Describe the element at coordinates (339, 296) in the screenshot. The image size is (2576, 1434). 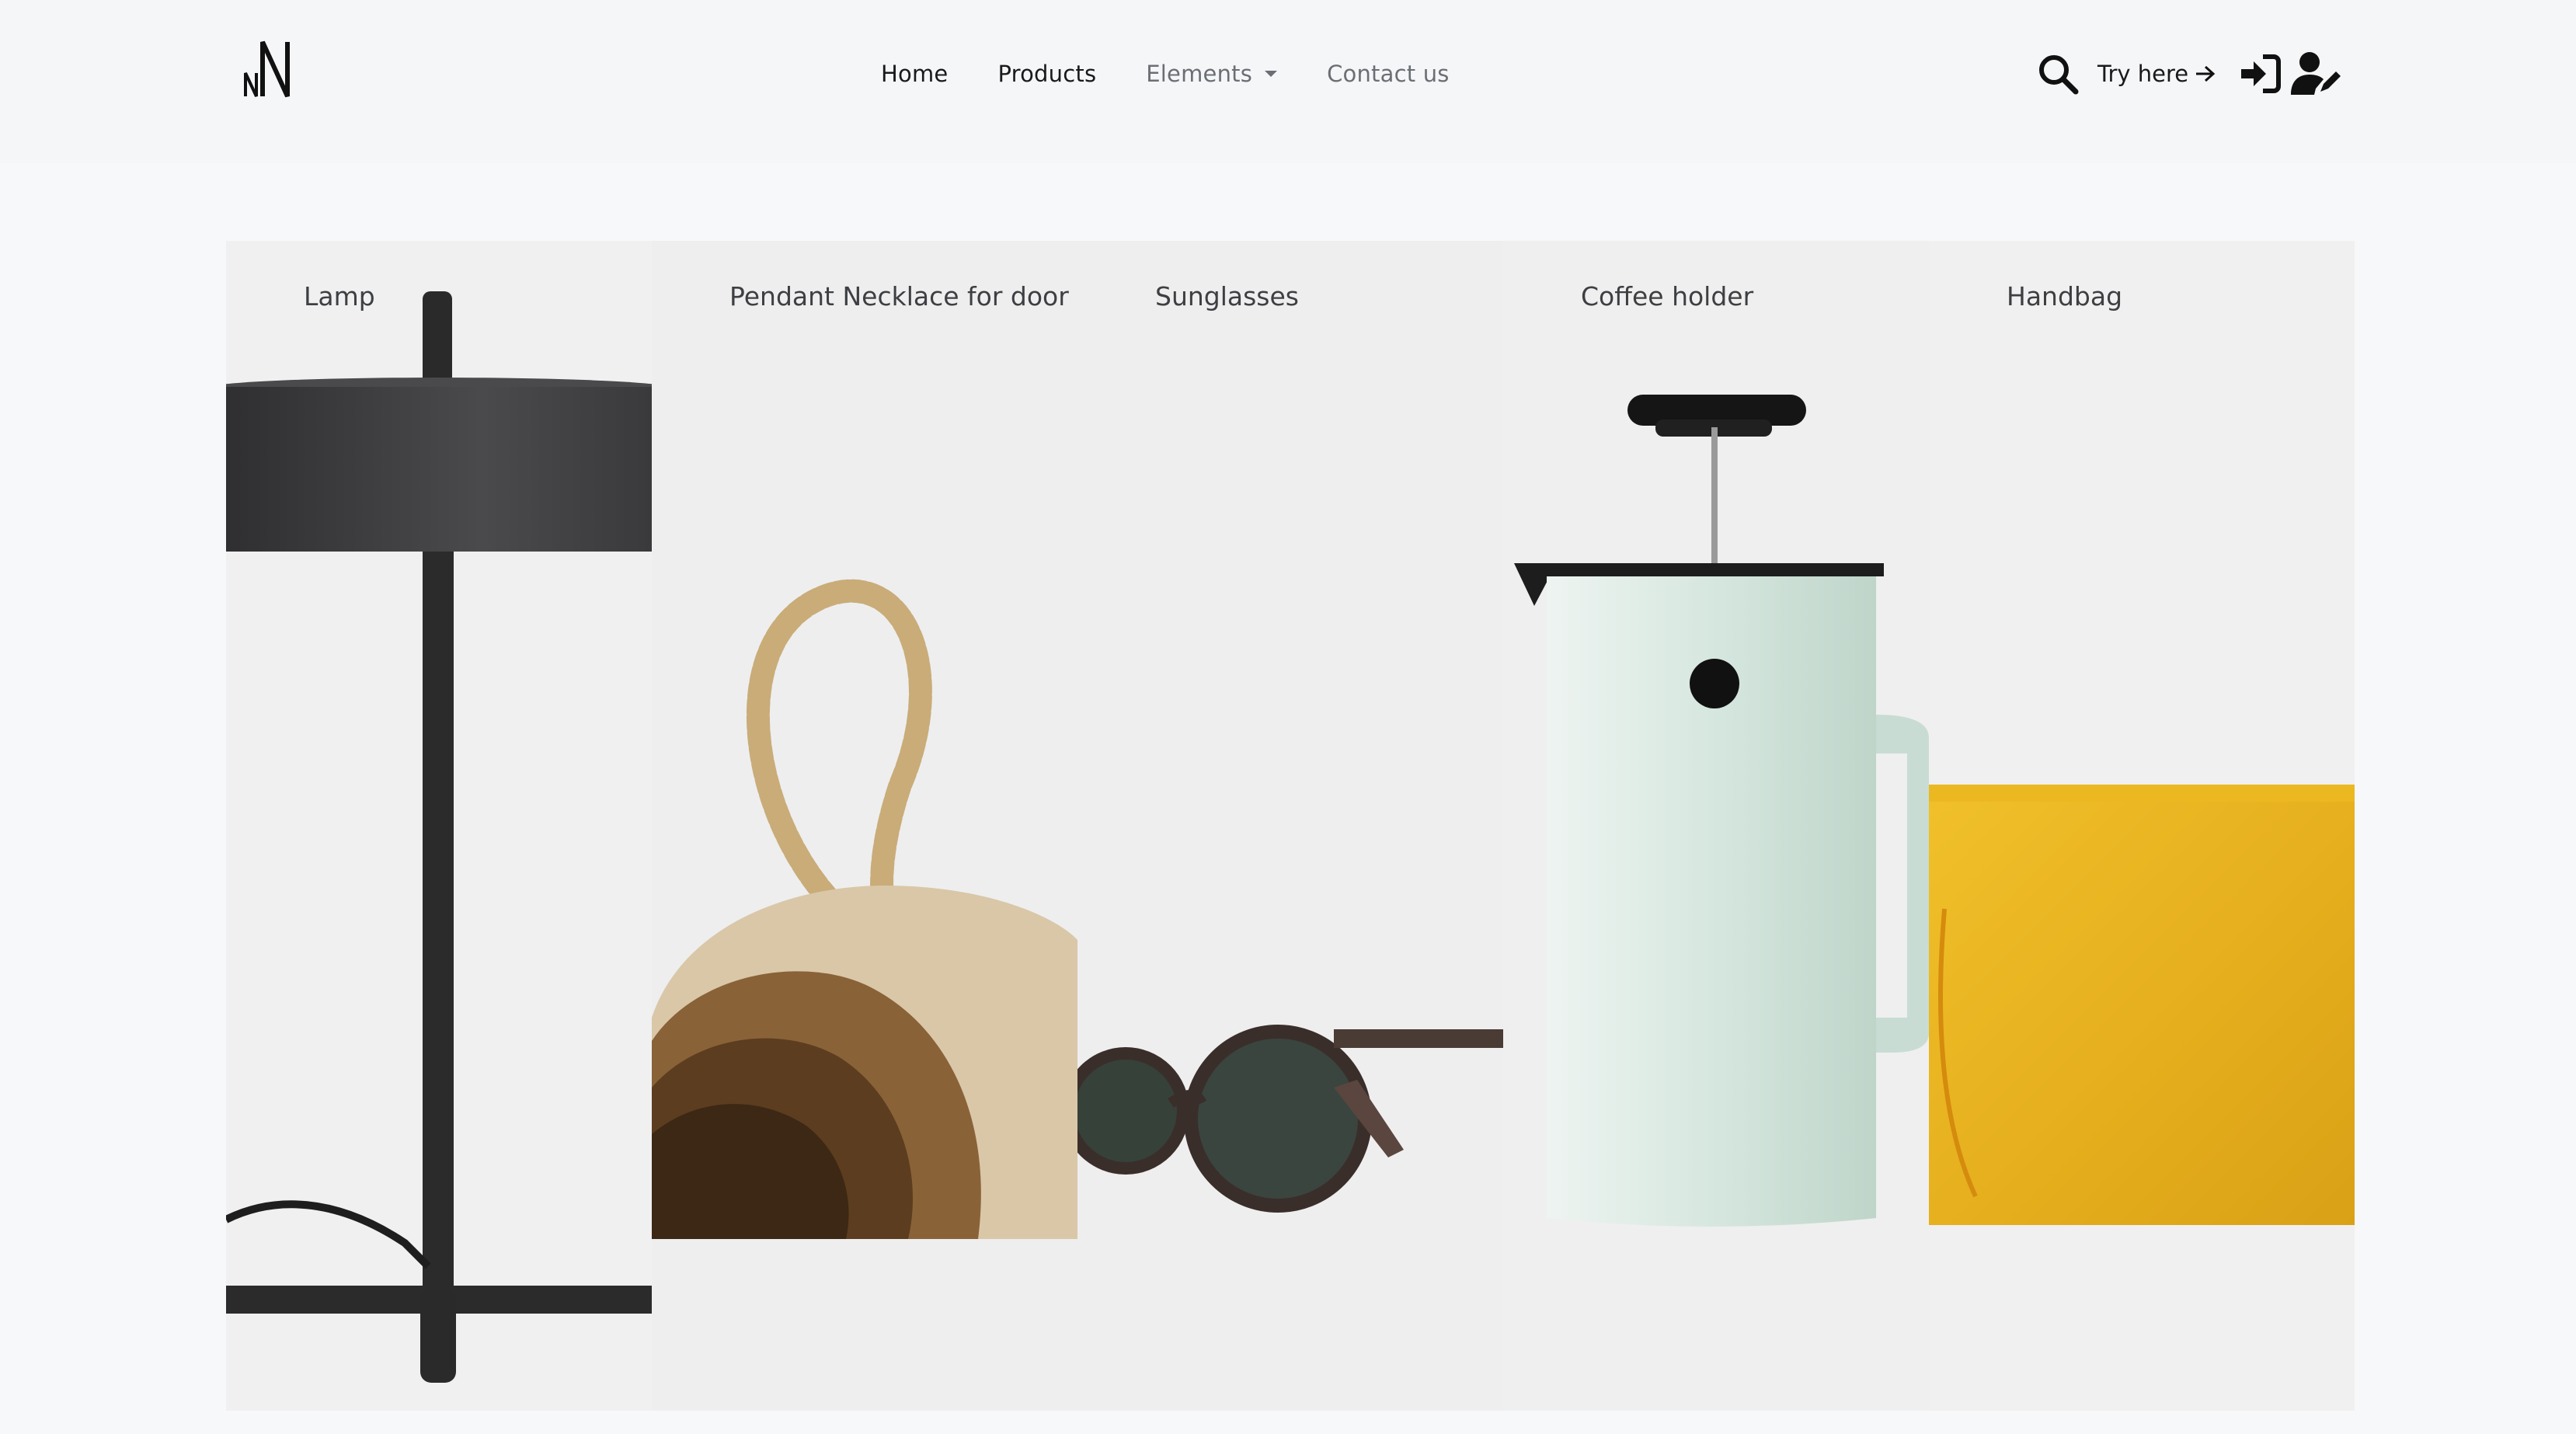
I see `product-label: Lamp` at that location.